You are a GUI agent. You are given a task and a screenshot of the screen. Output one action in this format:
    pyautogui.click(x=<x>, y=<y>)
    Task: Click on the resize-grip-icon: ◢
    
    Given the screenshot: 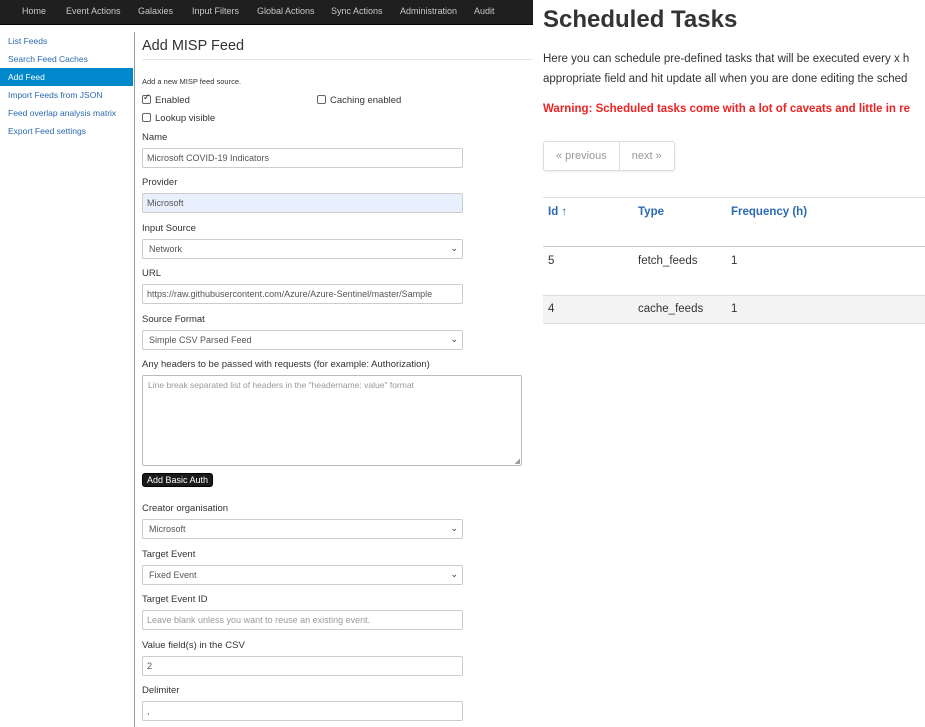 What is the action you would take?
    pyautogui.click(x=517, y=461)
    